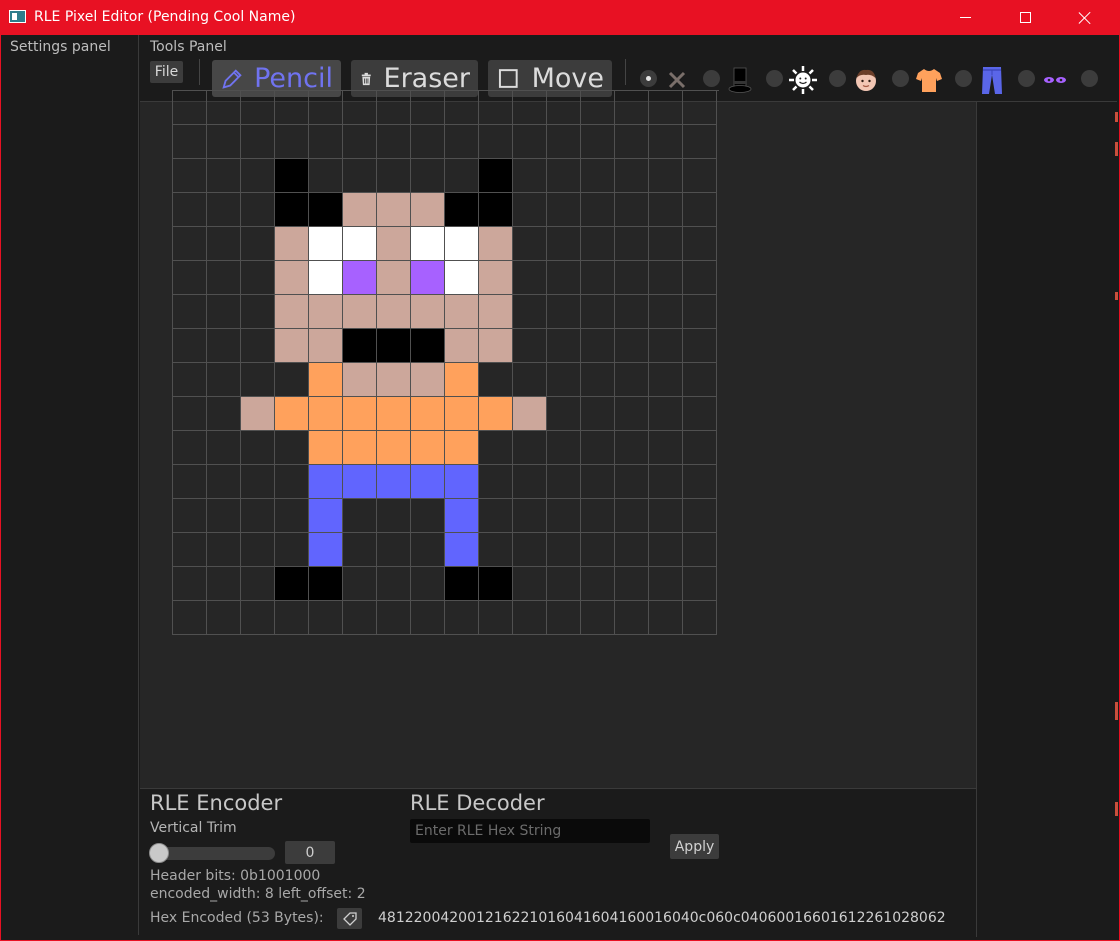 The width and height of the screenshot is (1120, 941). Describe the element at coordinates (216, 853) in the screenshot. I see `vertical-trim-slider` at that location.